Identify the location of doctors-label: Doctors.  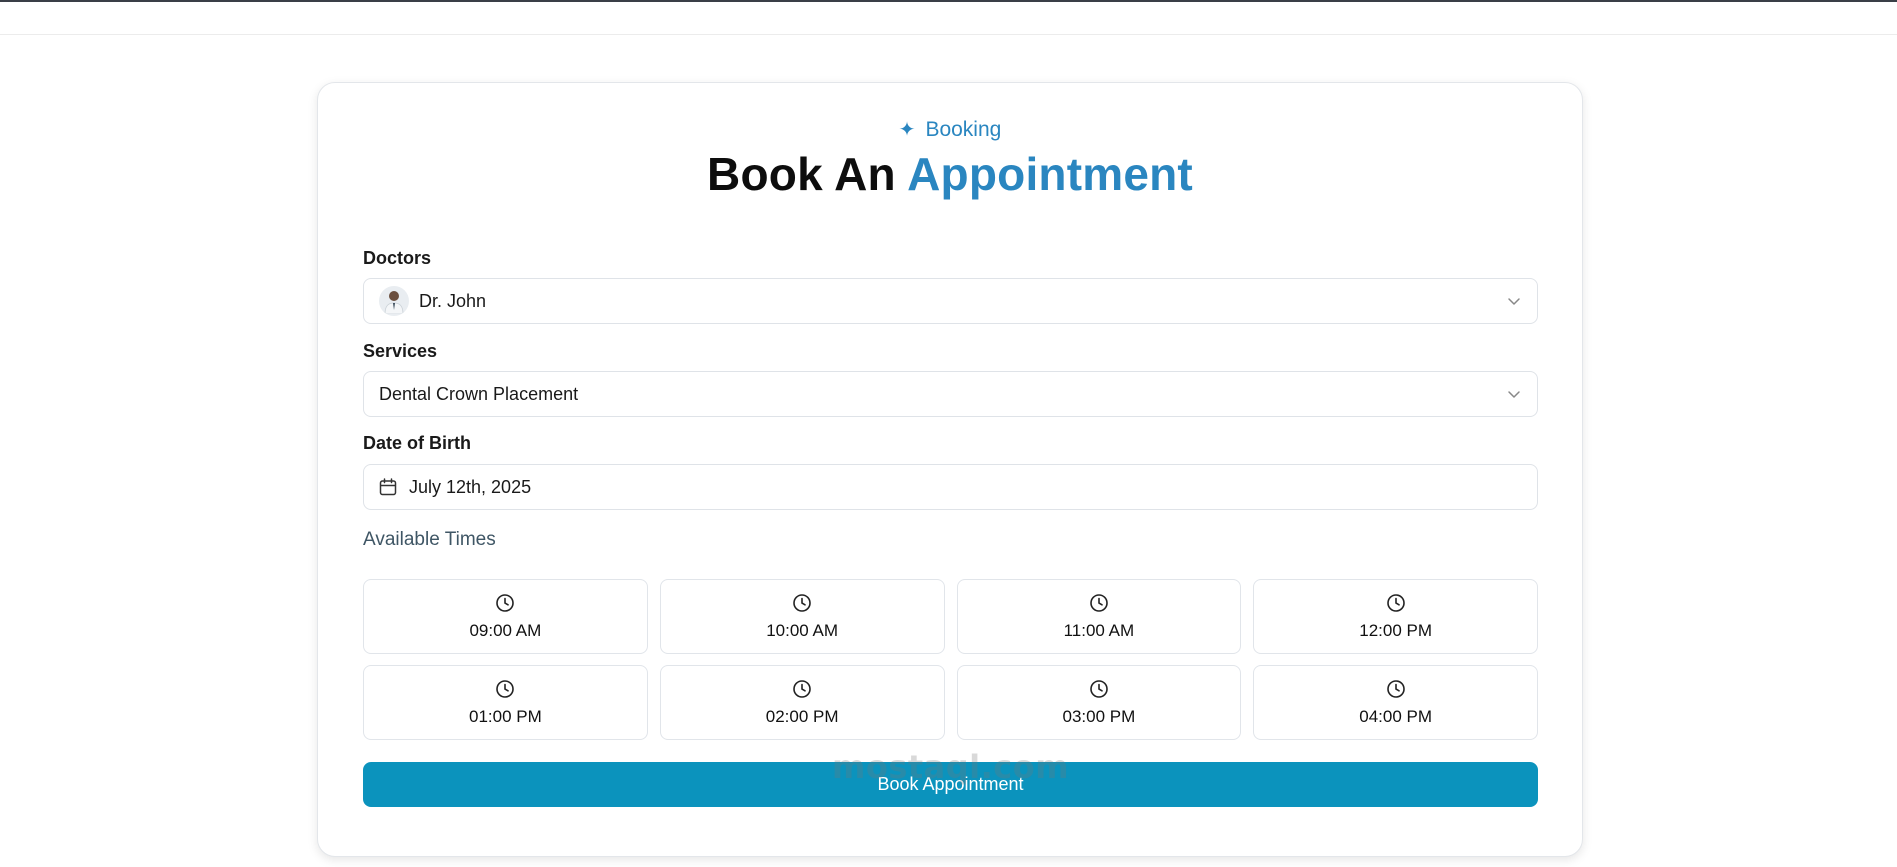
(397, 258).